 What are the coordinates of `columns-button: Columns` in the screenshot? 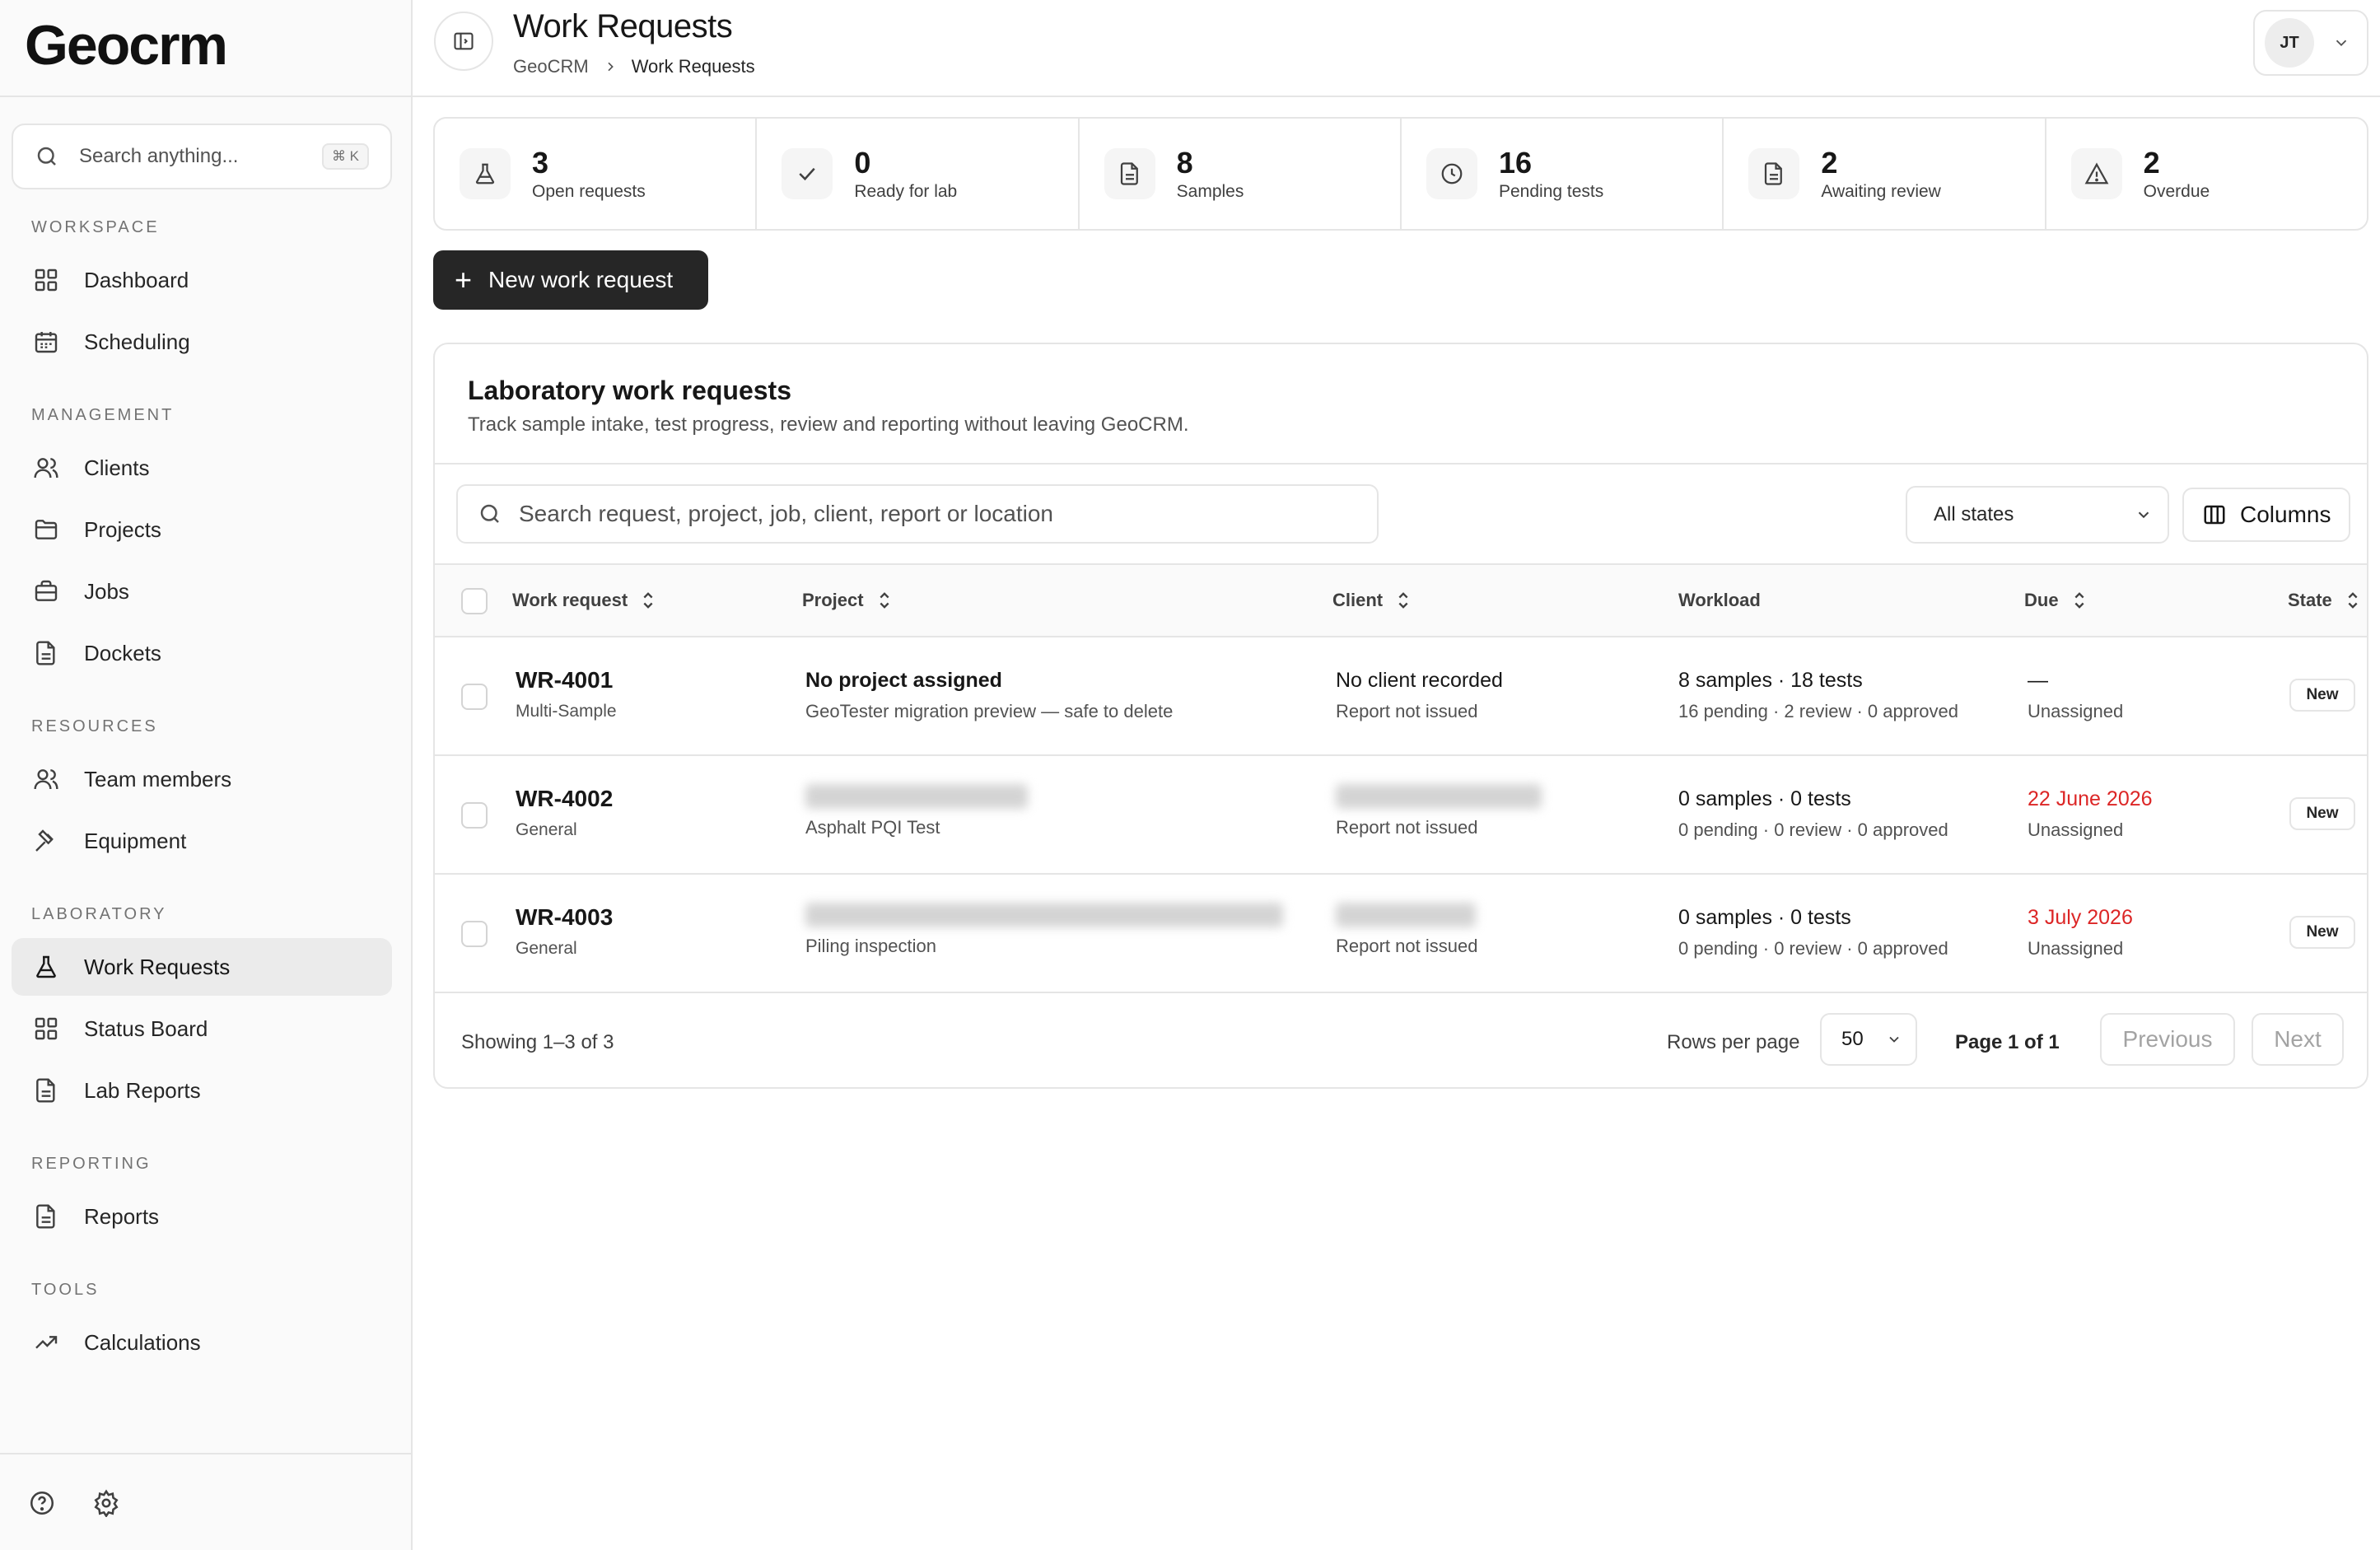 It's located at (2266, 515).